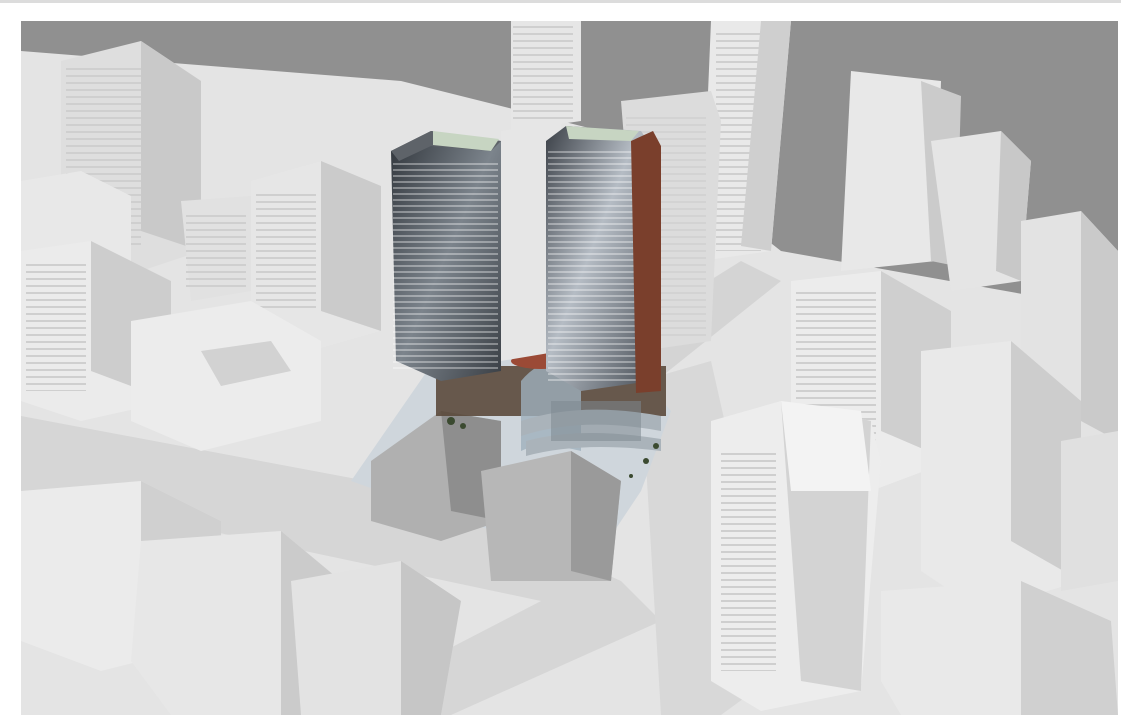 Image resolution: width=1121 pixels, height=716 pixels. What do you see at coordinates (446, 256) in the screenshot?
I see `tower-left` at bounding box center [446, 256].